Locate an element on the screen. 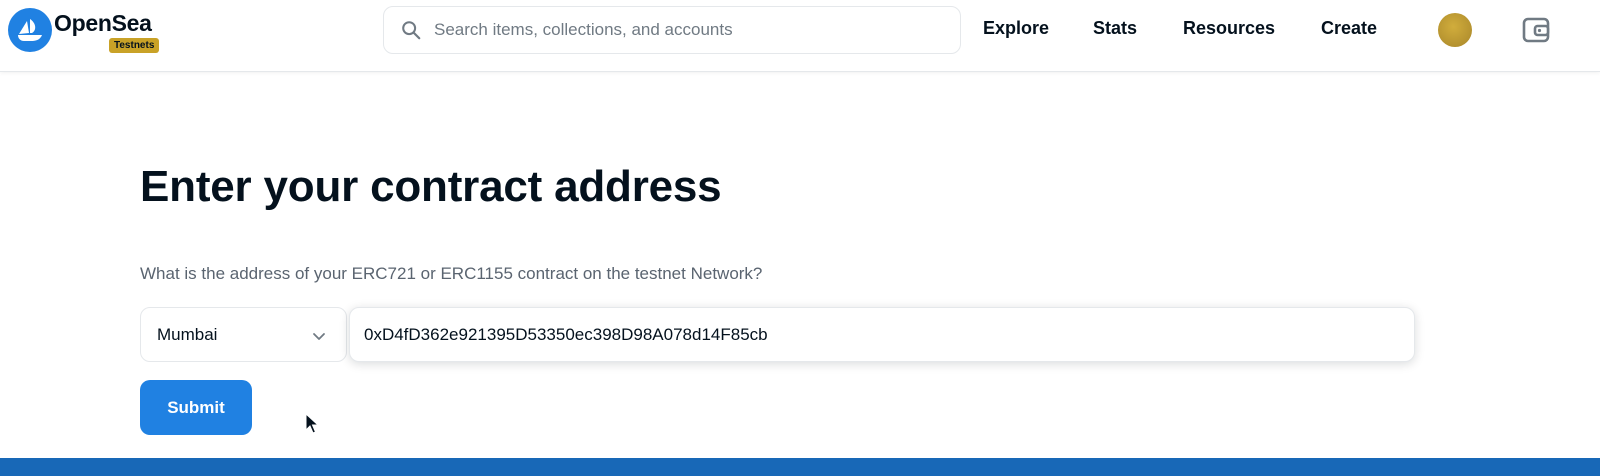 Image resolution: width=1600 pixels, height=476 pixels. chevron-down-icon is located at coordinates (319, 336).